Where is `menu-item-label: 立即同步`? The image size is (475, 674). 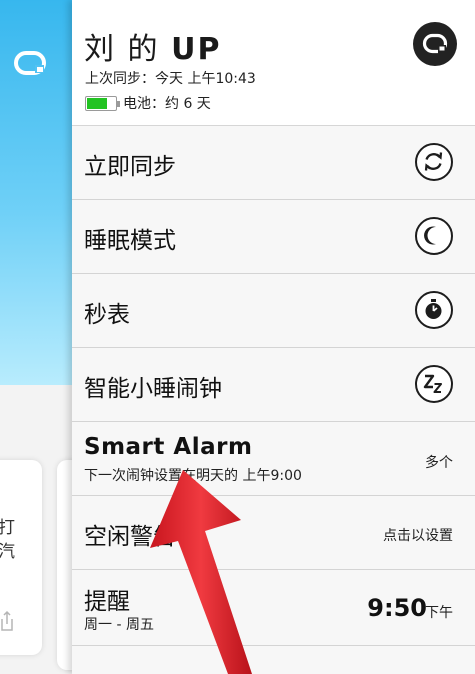
menu-item-label: 立即同步 is located at coordinates (130, 167).